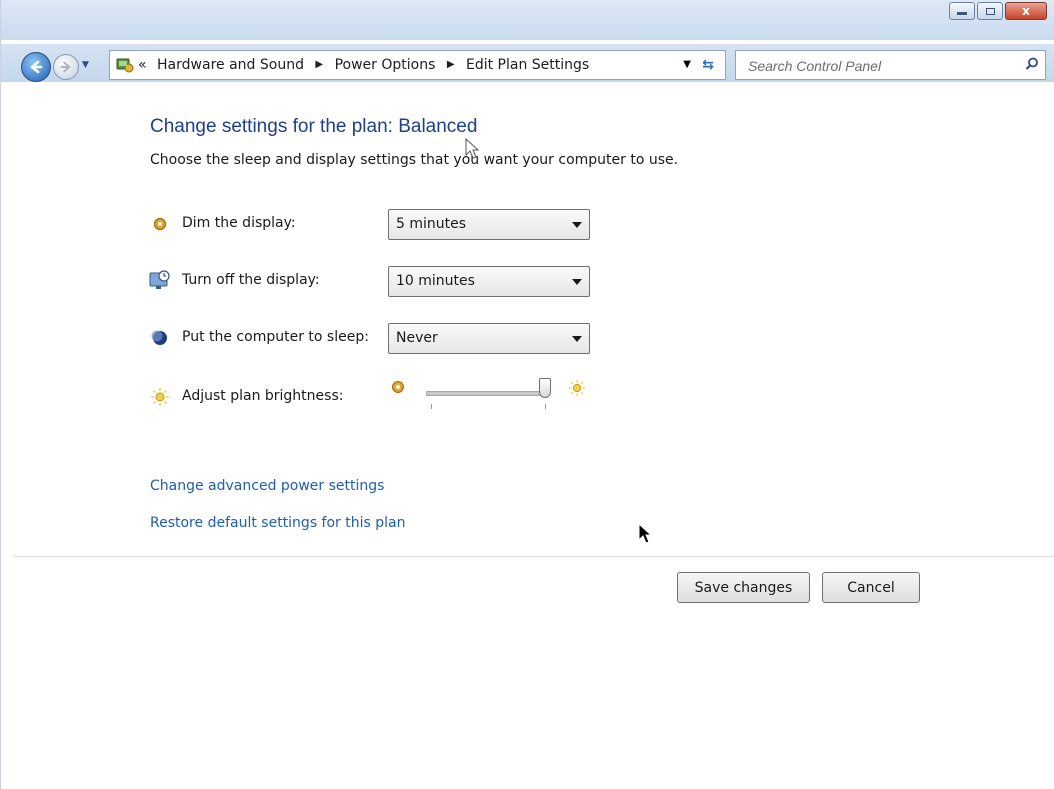  What do you see at coordinates (159, 337) in the screenshot?
I see `moon-sleep-icon` at bounding box center [159, 337].